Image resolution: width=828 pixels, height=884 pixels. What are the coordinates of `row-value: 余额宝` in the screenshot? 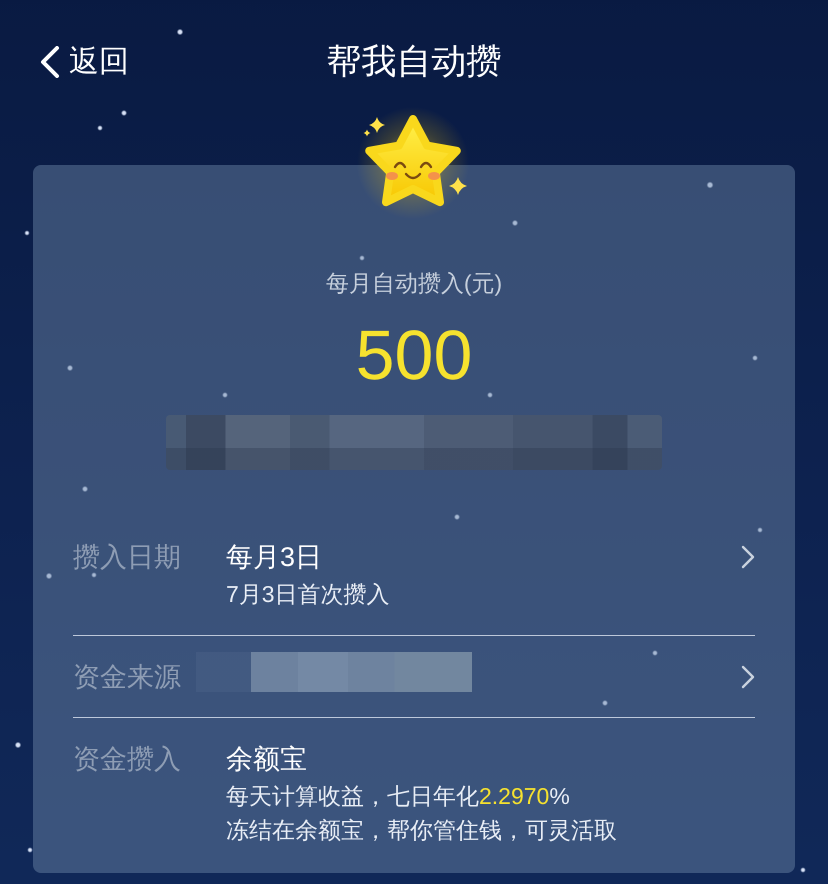 It's located at (266, 759).